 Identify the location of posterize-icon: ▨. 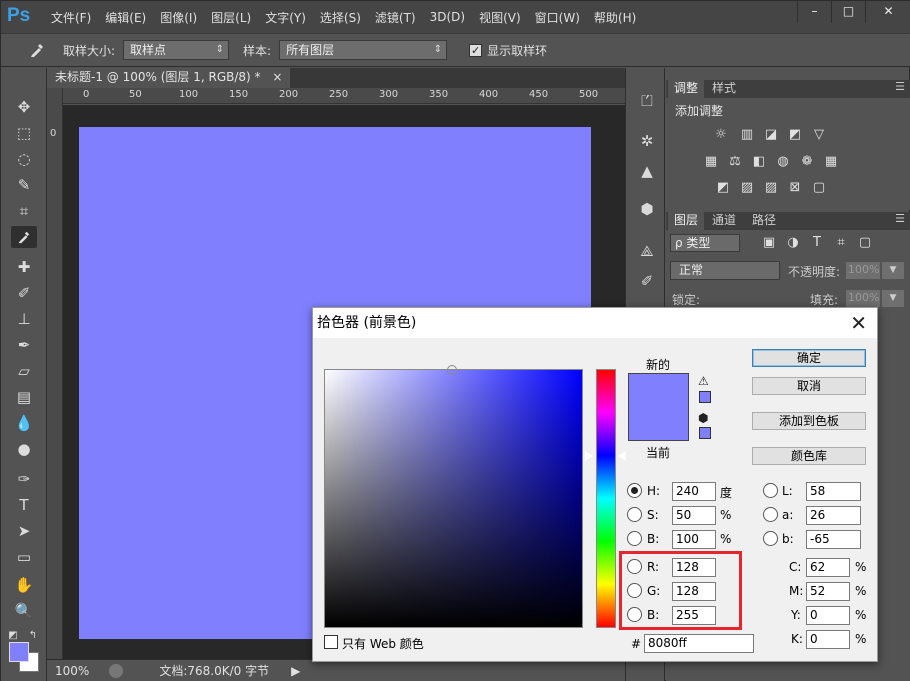
(747, 188).